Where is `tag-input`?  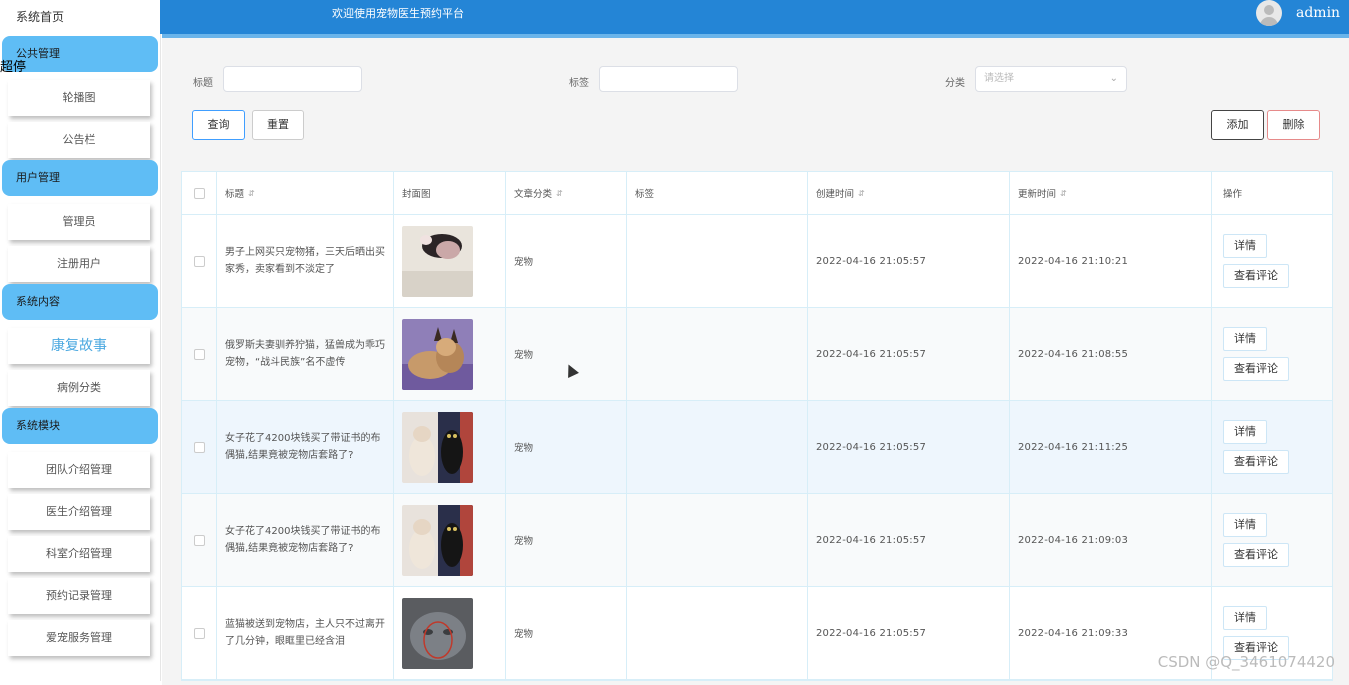
tag-input is located at coordinates (668, 79).